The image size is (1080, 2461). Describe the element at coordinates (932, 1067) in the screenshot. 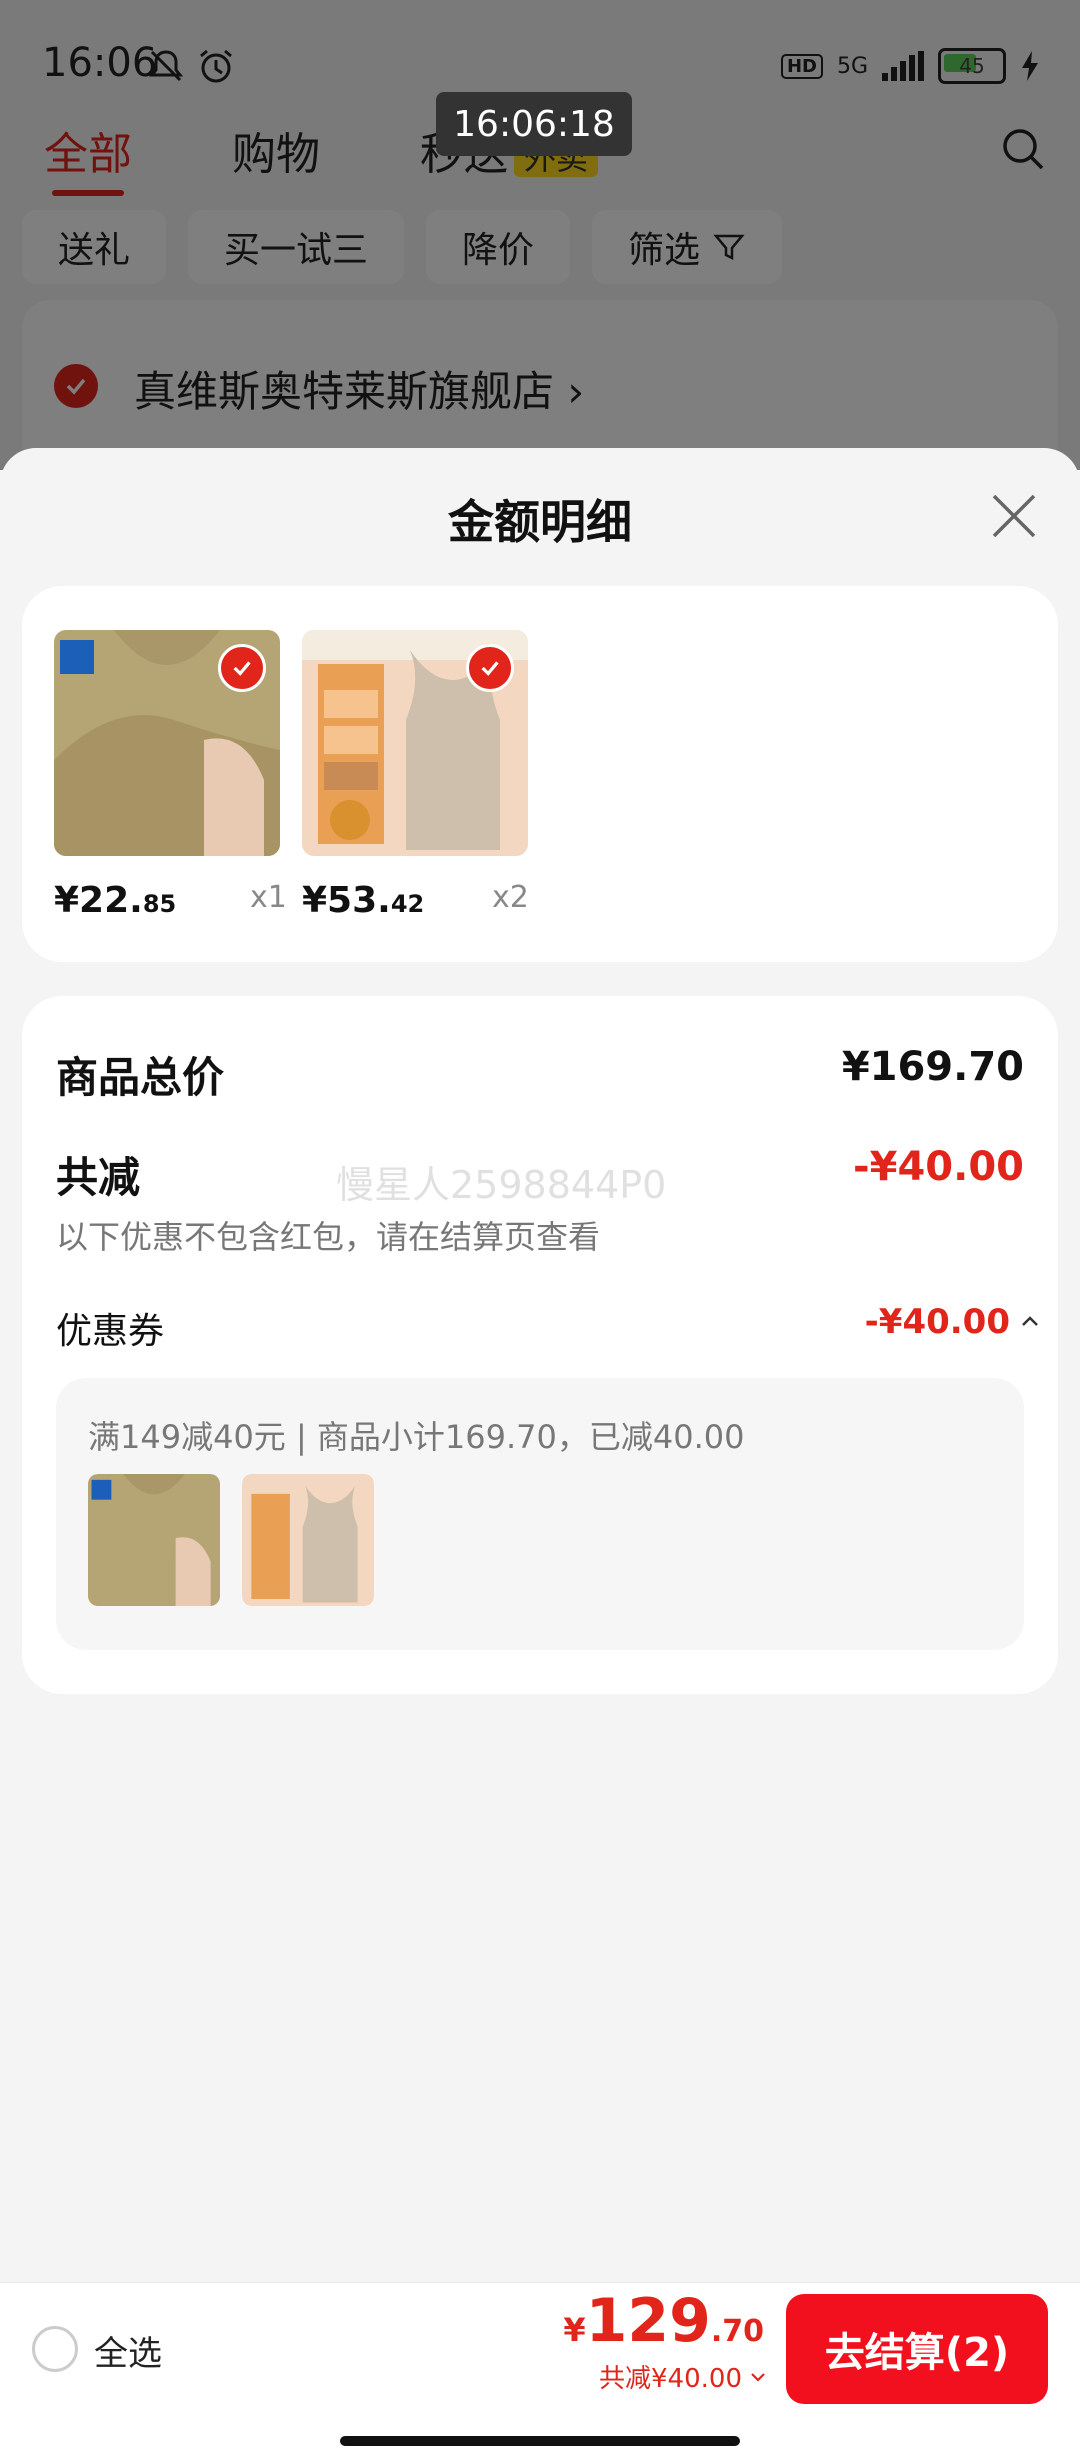

I see `total-value: ¥169.70` at that location.